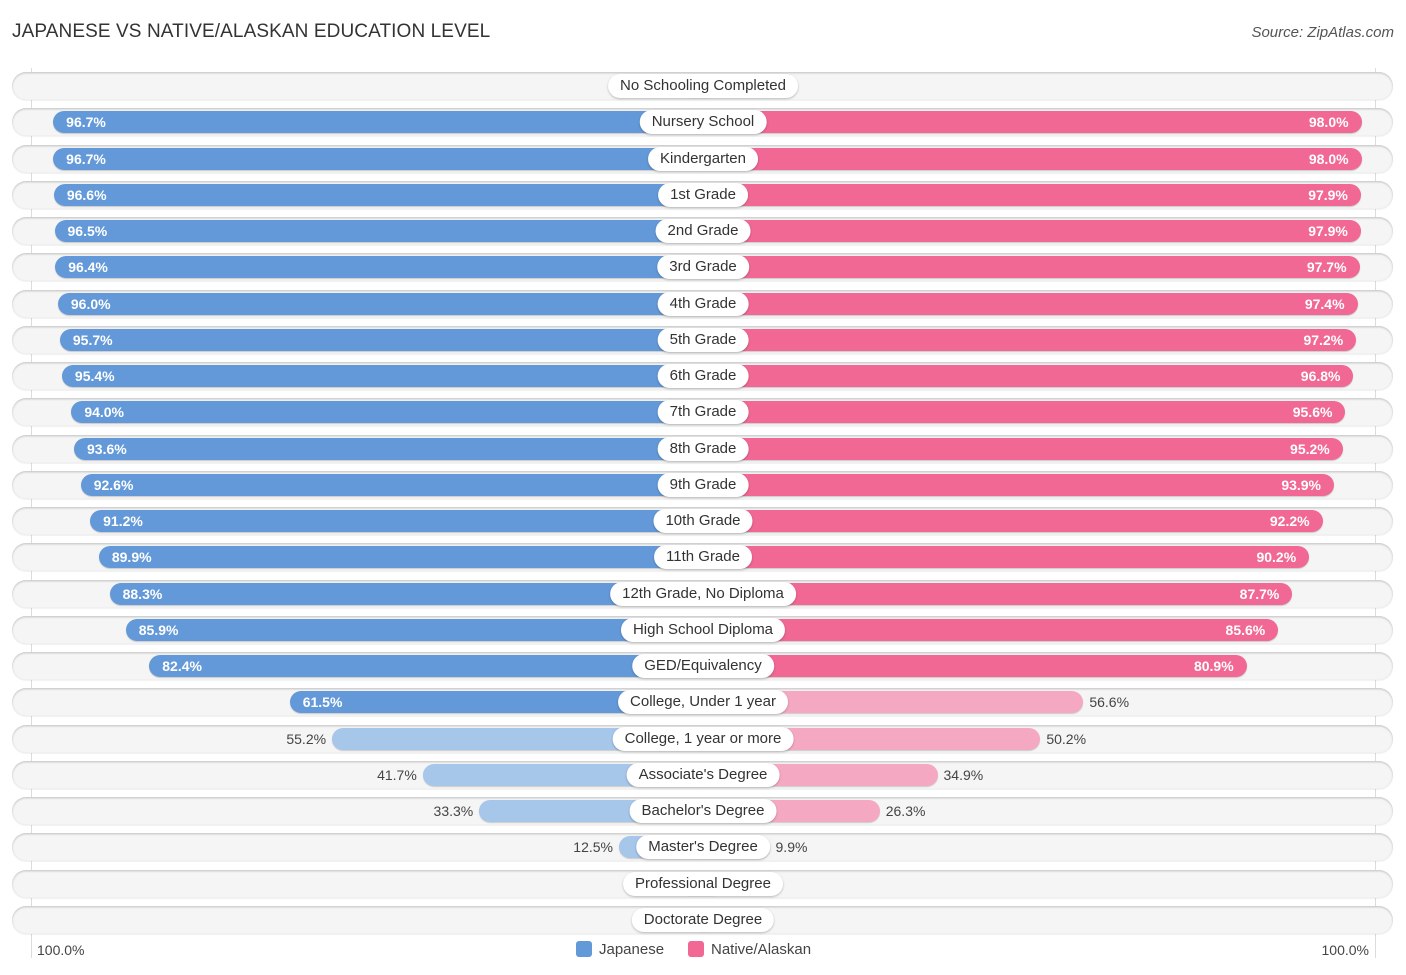 This screenshot has width=1406, height=975. I want to click on value-label-native-alaskan-6th-grade: 96.8%, so click(1320, 376).